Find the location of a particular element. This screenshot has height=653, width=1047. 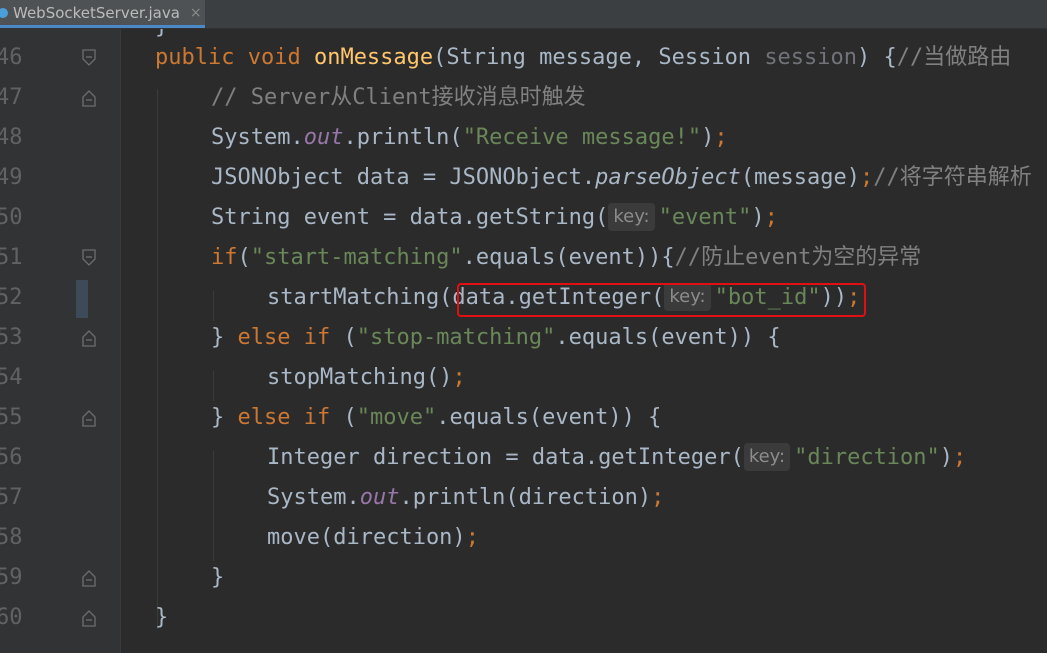

line-number: 47 is located at coordinates (11, 97).